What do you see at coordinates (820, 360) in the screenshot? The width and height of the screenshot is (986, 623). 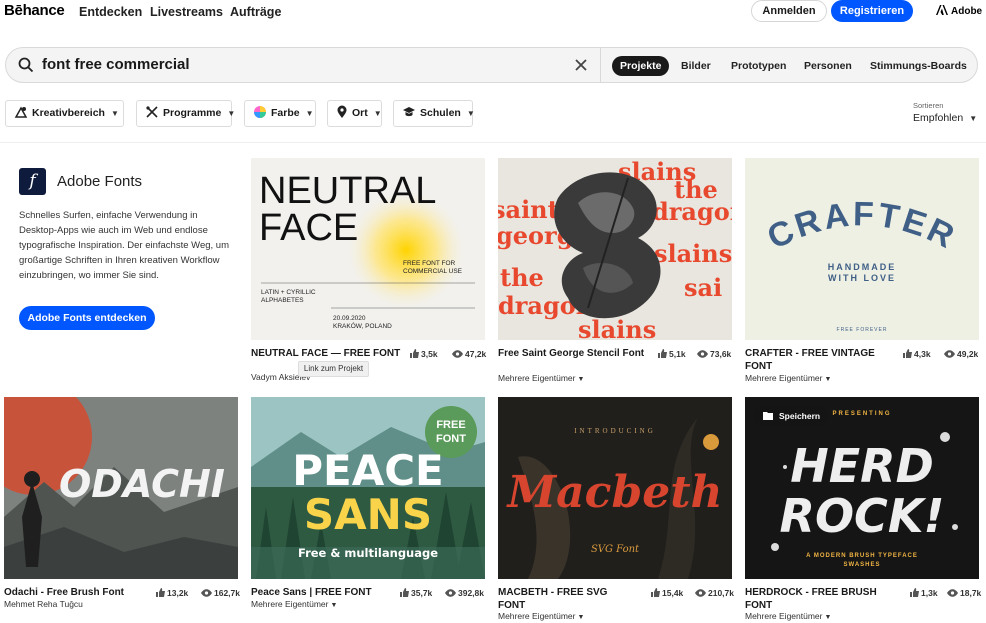 I see `project-title: CRAFTER - FREE VINTAGE FONT` at bounding box center [820, 360].